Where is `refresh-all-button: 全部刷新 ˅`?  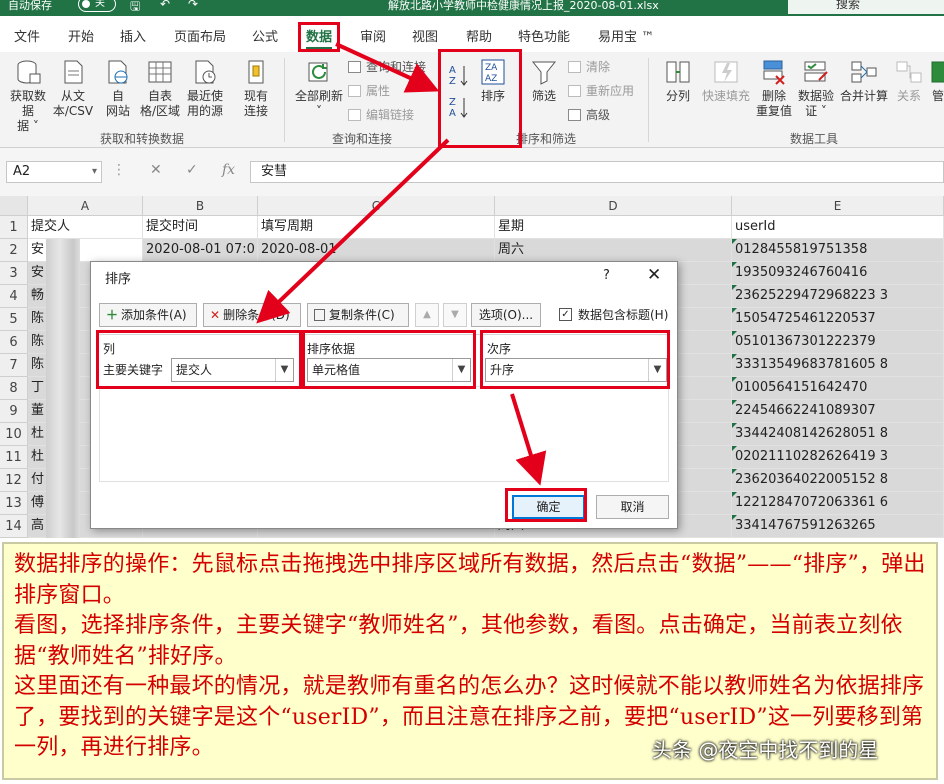
refresh-all-button: 全部刷新 ˅ is located at coordinates (319, 88).